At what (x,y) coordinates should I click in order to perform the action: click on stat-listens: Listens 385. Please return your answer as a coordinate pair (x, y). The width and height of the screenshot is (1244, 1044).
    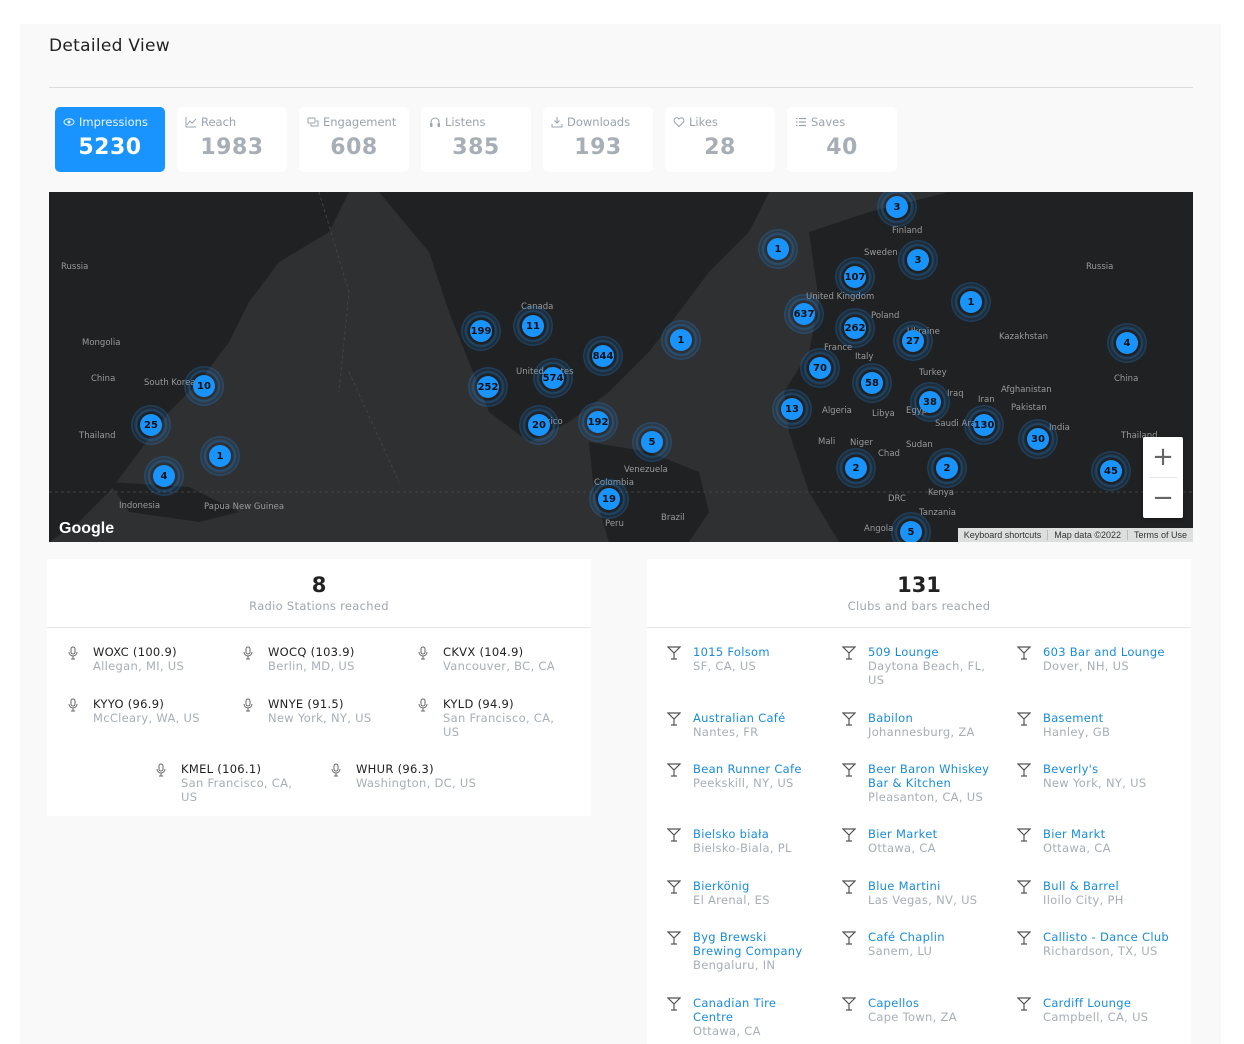
    Looking at the image, I should click on (476, 139).